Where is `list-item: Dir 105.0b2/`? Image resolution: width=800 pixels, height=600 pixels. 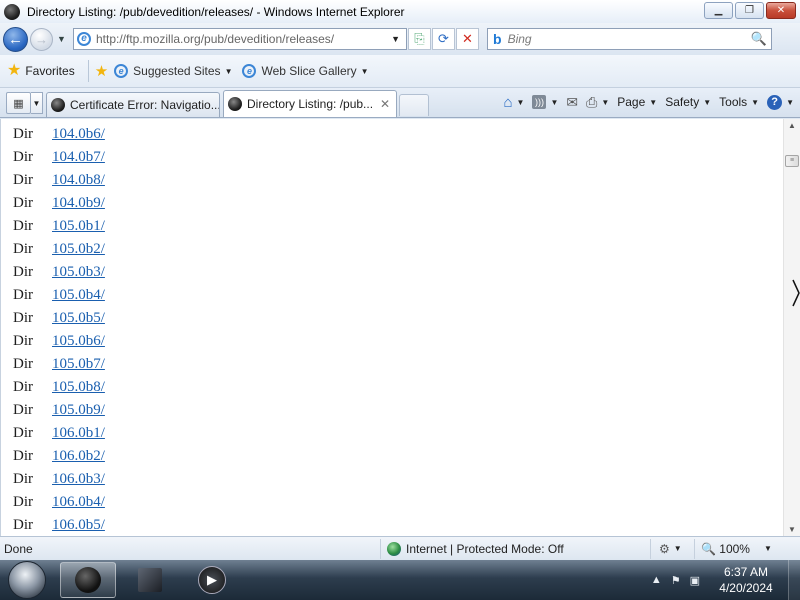 list-item: Dir 105.0b2/ is located at coordinates (392, 249).